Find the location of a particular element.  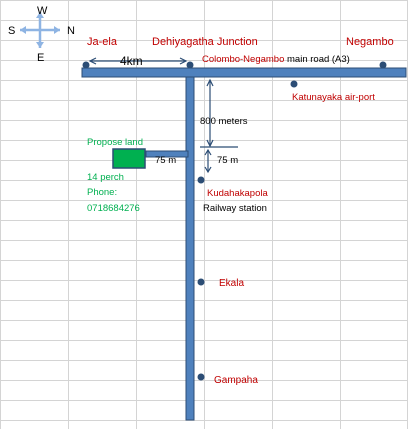

jaela-marker is located at coordinates (86, 65).